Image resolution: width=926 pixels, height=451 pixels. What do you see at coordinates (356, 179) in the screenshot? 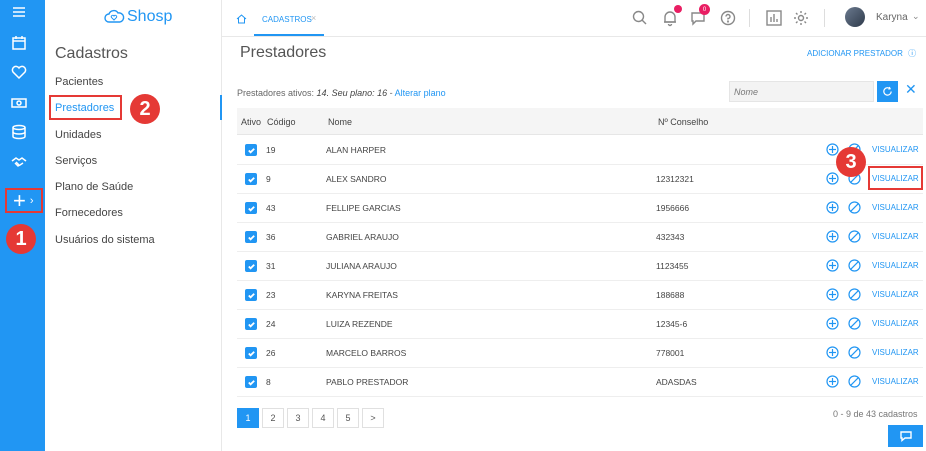
I see `cell-nome: ALEX SANDRO` at bounding box center [356, 179].